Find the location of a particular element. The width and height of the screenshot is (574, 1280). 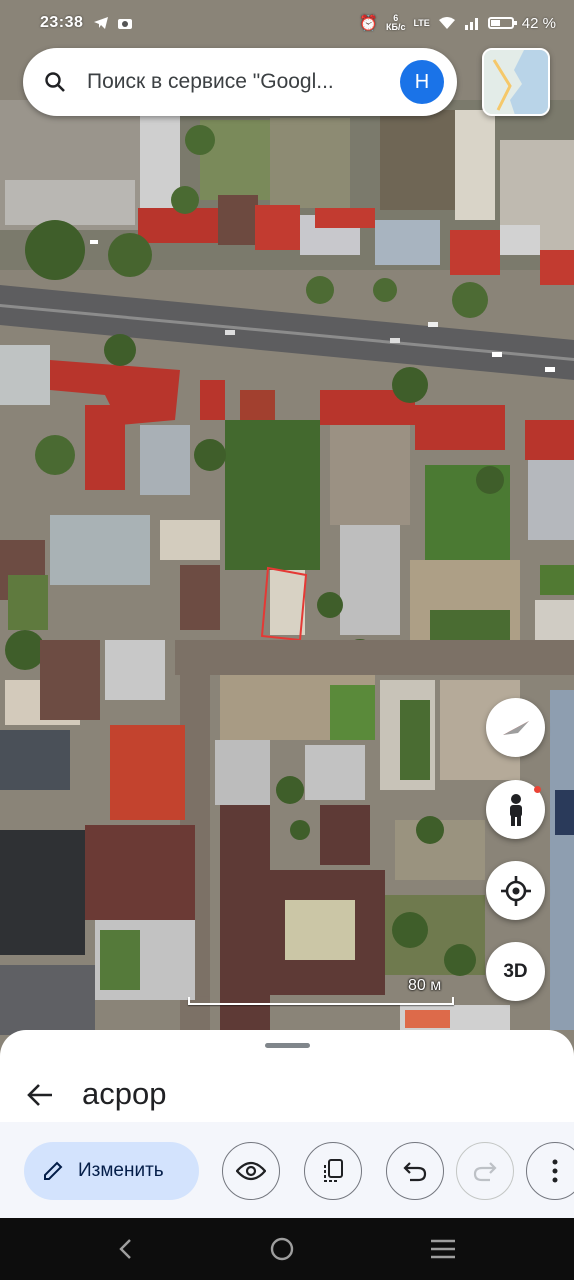

back-arrow-icon is located at coordinates (39, 1095).